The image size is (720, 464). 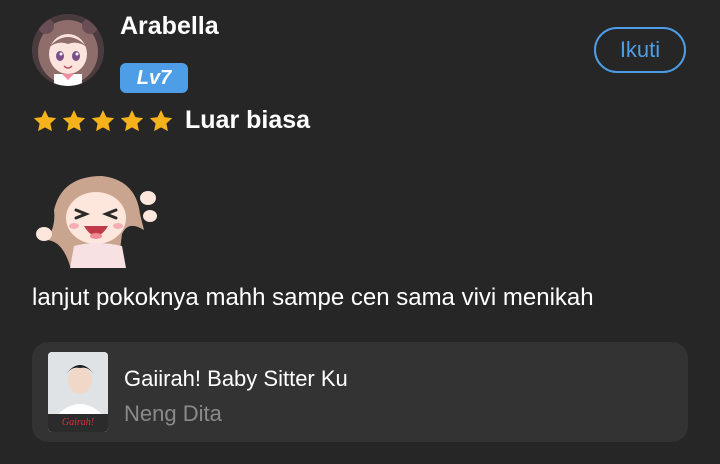 I want to click on book-author: Neng Dita, so click(x=173, y=413).